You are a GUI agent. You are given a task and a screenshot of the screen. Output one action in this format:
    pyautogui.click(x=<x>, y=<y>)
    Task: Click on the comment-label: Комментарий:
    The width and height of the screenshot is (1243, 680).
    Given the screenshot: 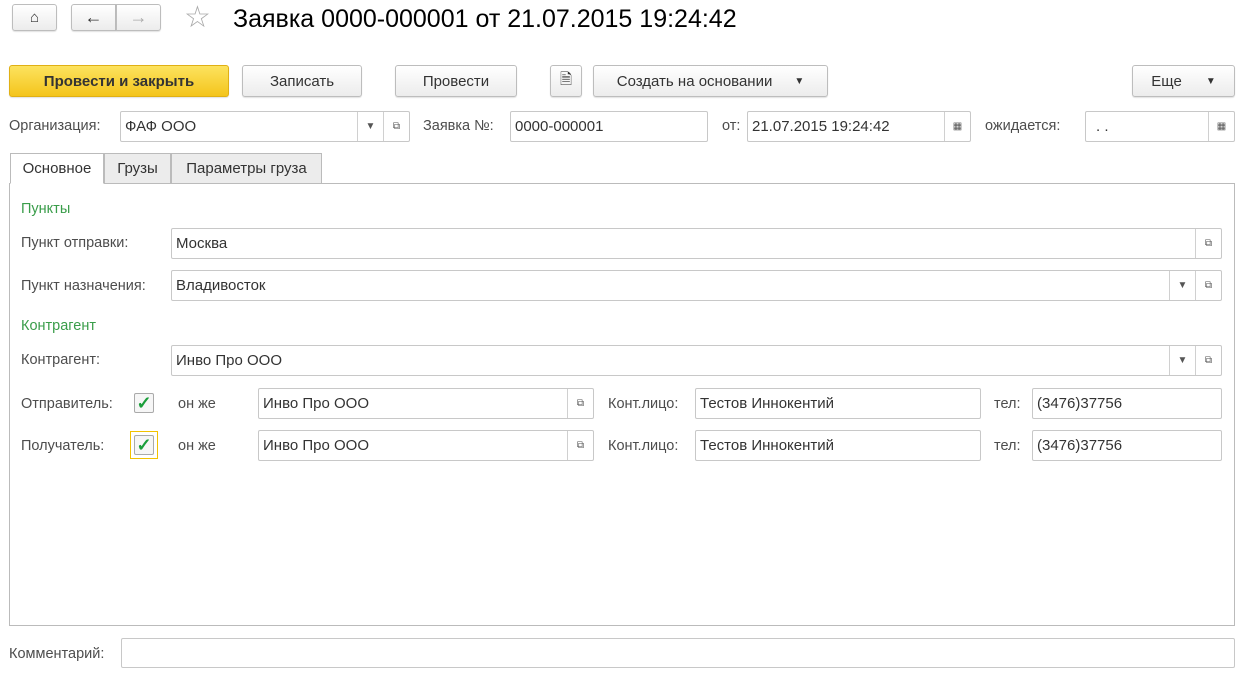 What is the action you would take?
    pyautogui.click(x=57, y=654)
    